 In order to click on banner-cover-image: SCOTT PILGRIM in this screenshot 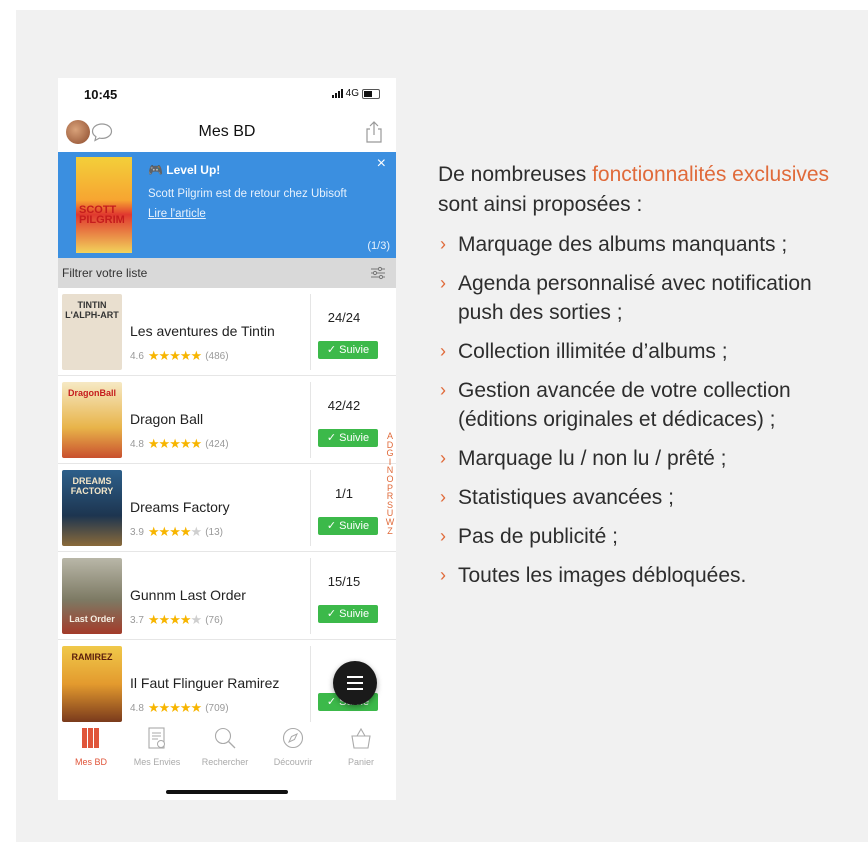, I will do `click(104, 205)`.